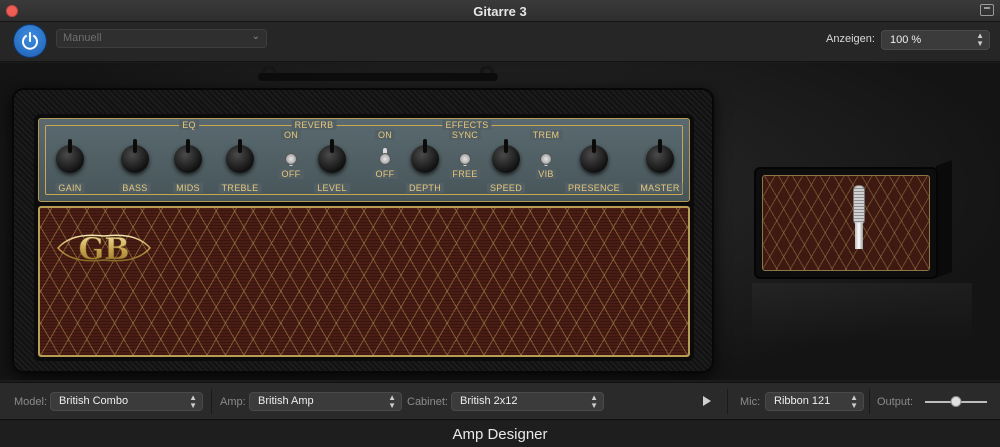  I want to click on mic-select: Ribbon 121 ▲ ▼, so click(814, 401).